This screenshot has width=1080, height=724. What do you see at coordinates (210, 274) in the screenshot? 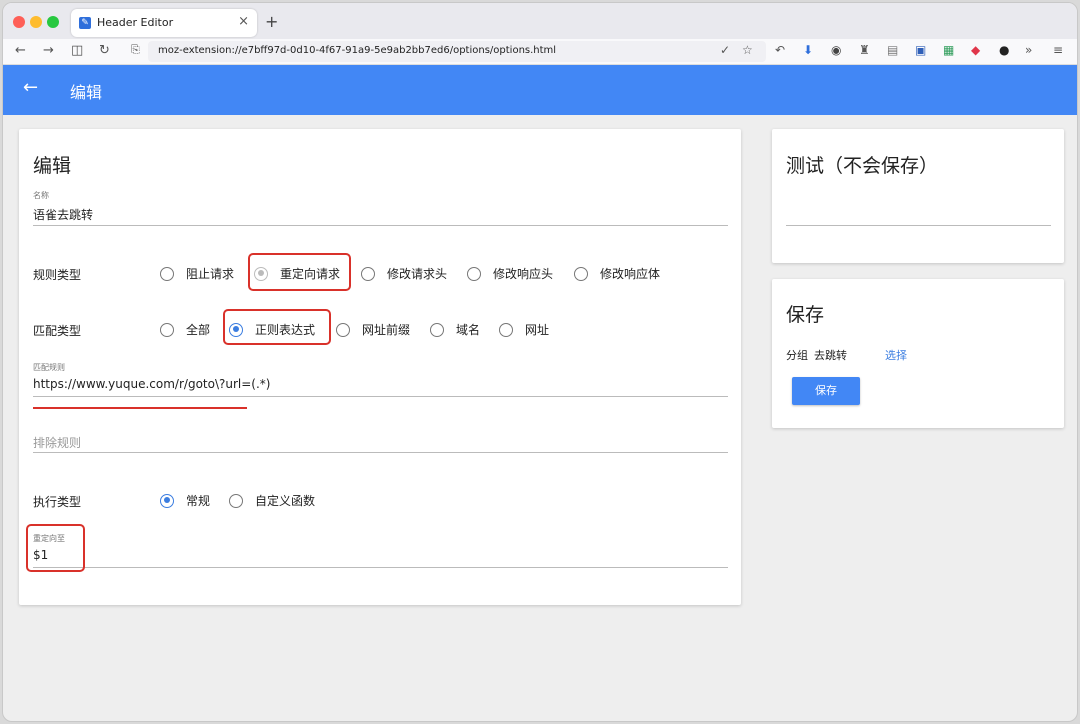
I see `radio-label: 阻止请求` at bounding box center [210, 274].